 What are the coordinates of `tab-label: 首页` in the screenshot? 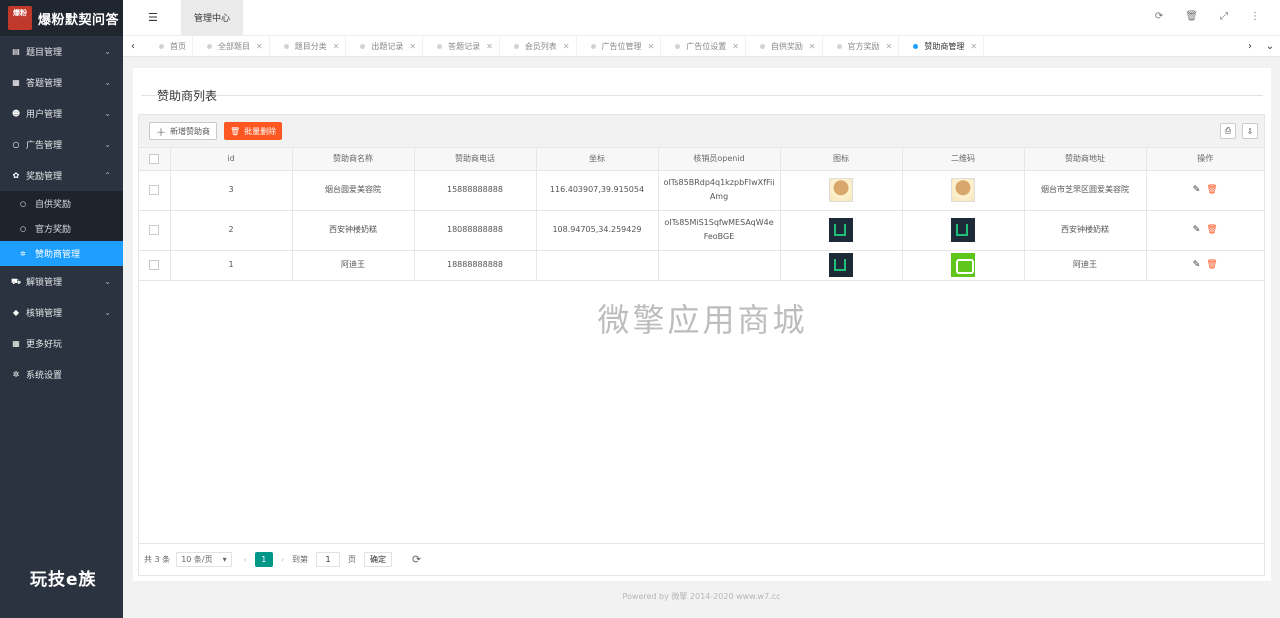 It's located at (178, 46).